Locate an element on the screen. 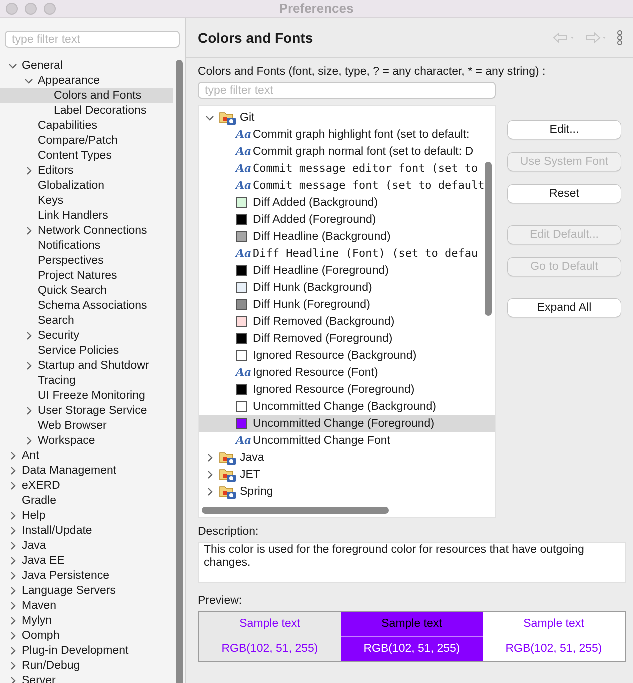 The height and width of the screenshot is (683, 633). tree-item: Aa Ignored Resource (Font) is located at coordinates (347, 372).